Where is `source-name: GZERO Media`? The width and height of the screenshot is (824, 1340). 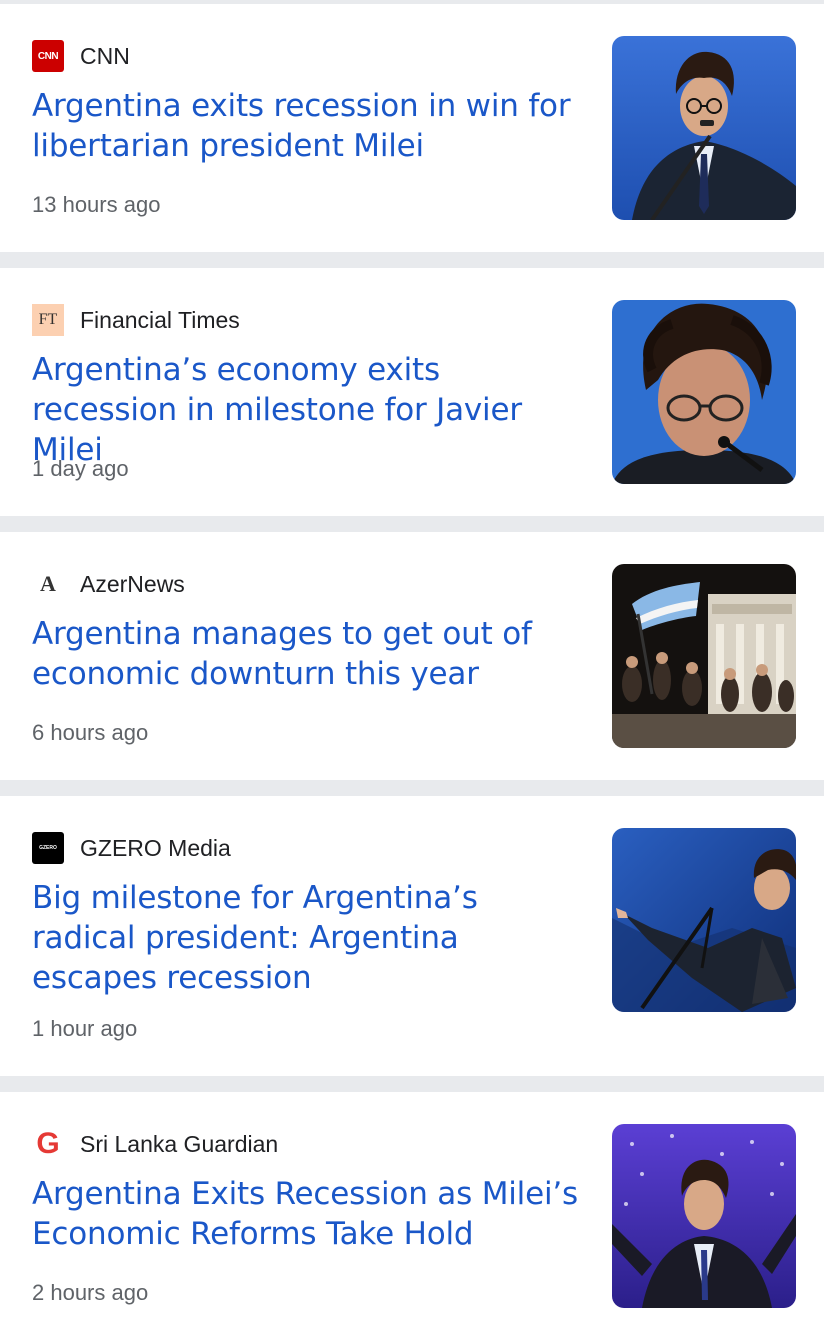
source-name: GZERO Media is located at coordinates (155, 847).